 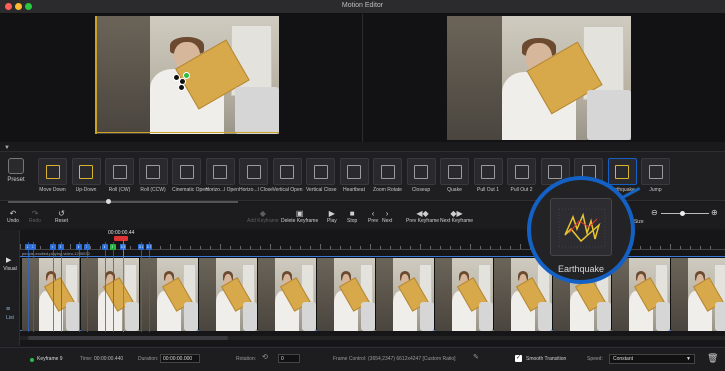 I want to click on timeline-scroll-thumb, so click(x=128, y=338).